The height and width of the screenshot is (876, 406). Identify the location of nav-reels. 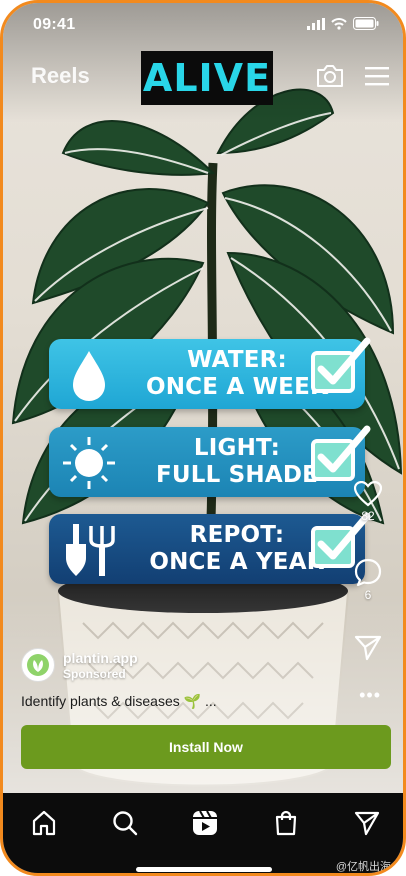
(205, 823).